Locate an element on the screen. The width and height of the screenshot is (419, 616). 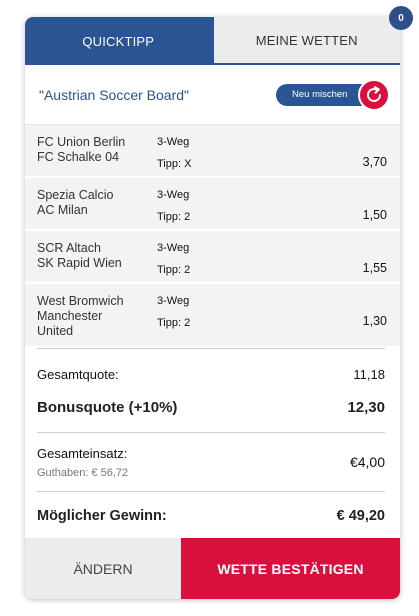
stake-value: €4,00 is located at coordinates (367, 462).